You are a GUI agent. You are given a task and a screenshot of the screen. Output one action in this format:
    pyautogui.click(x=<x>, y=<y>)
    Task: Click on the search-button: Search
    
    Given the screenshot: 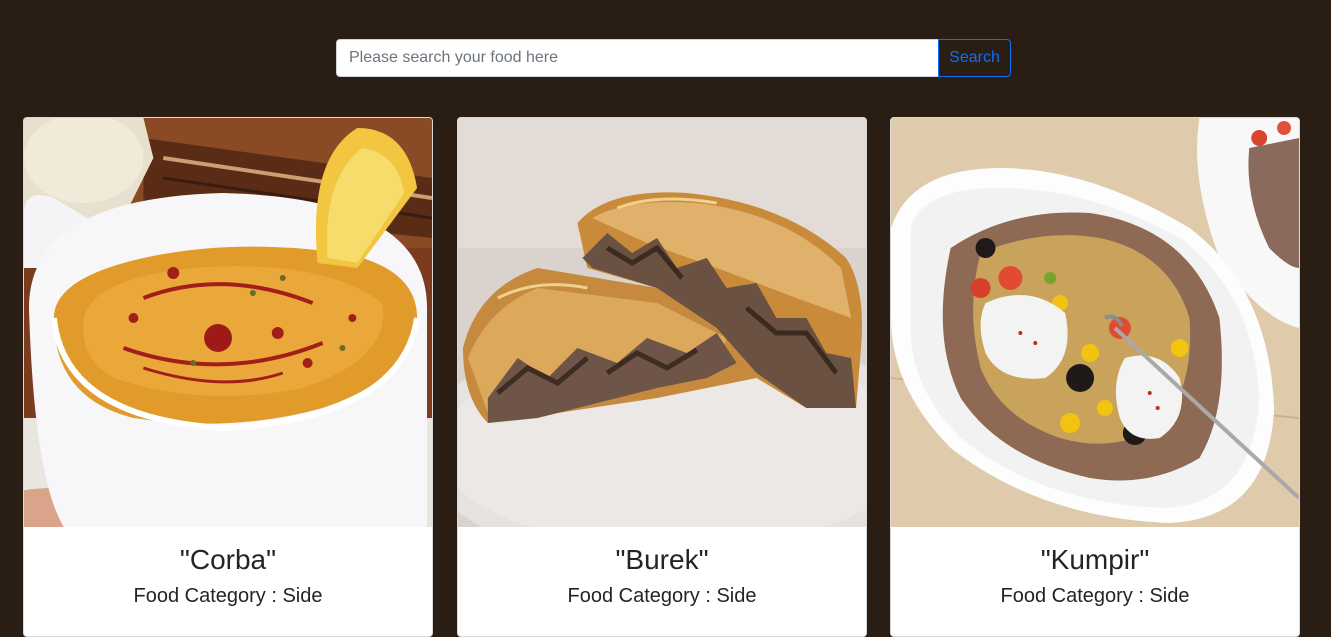 What is the action you would take?
    pyautogui.click(x=974, y=58)
    